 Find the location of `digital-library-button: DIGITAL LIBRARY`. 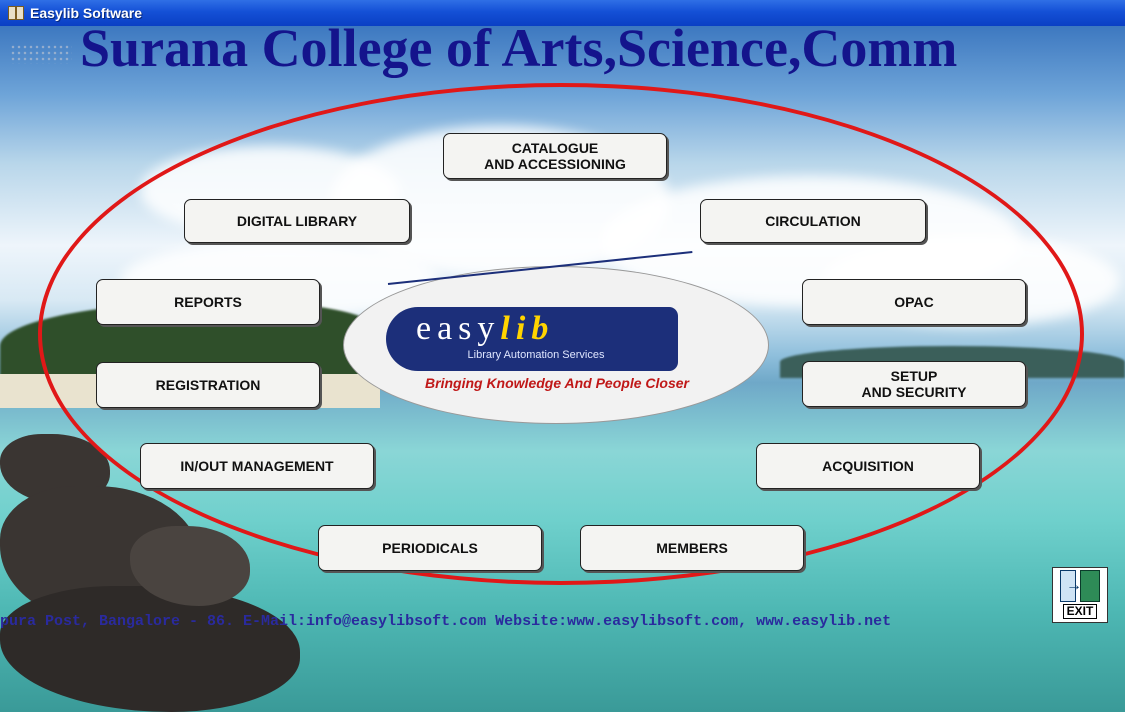

digital-library-button: DIGITAL LIBRARY is located at coordinates (297, 221).